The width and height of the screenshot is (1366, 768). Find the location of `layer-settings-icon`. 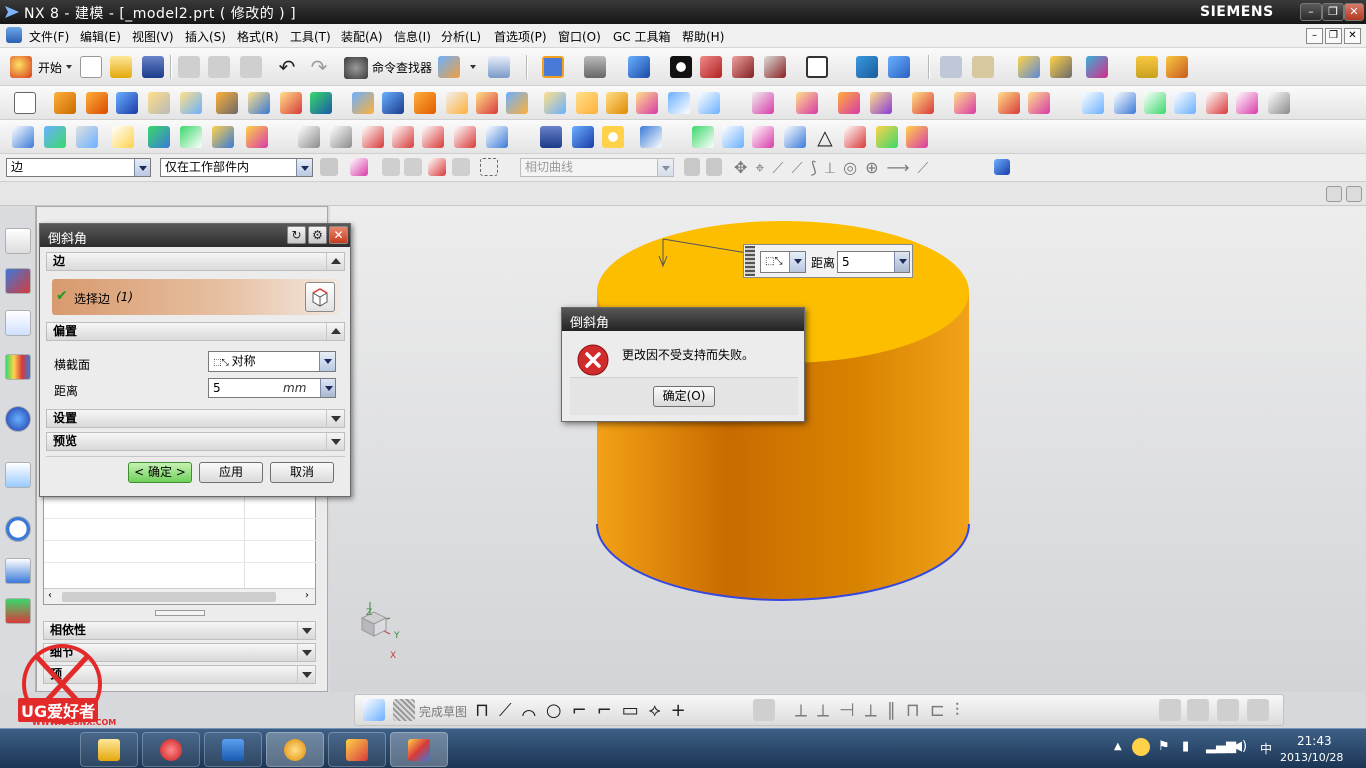

layer-settings-icon is located at coordinates (951, 67).